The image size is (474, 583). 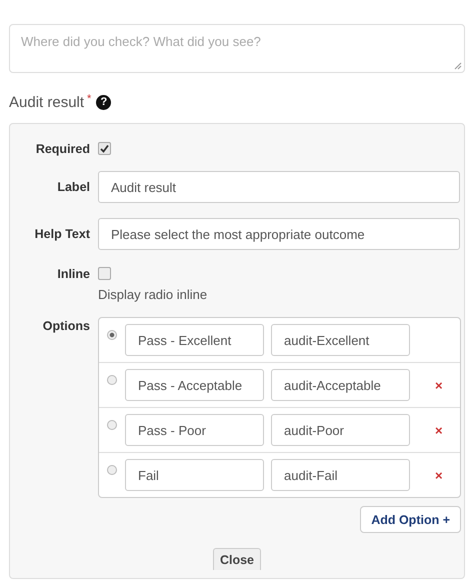 I want to click on field-title: Audit result, so click(x=46, y=102).